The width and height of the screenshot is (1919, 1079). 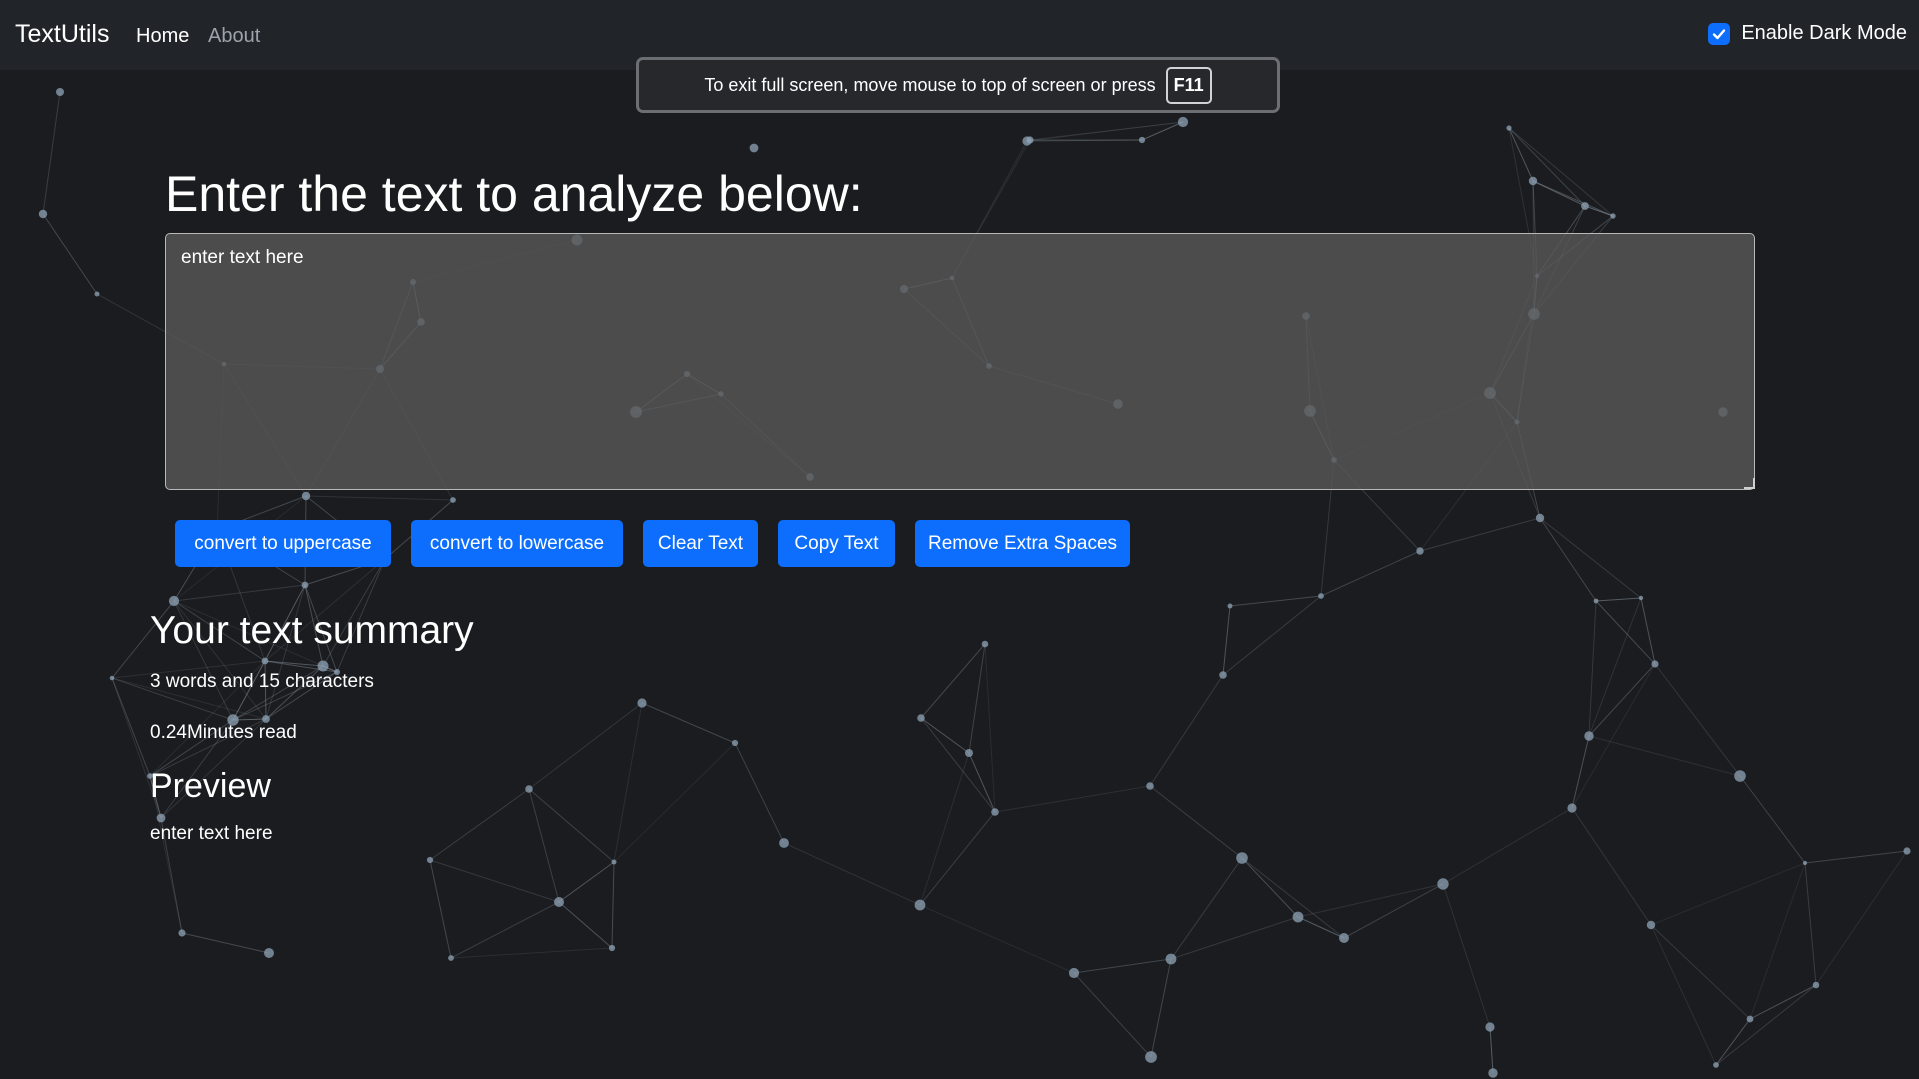 I want to click on brand-logo: TextUtils, so click(x=62, y=34).